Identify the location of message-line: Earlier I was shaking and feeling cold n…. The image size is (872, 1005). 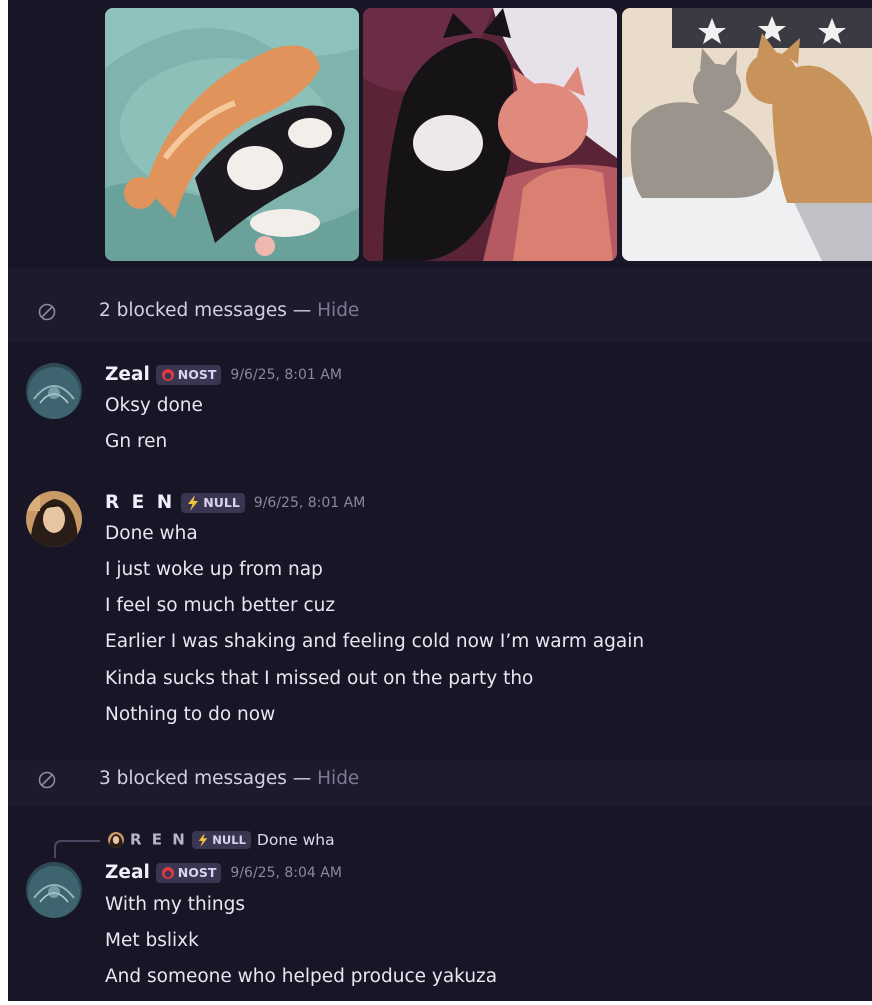
(375, 641).